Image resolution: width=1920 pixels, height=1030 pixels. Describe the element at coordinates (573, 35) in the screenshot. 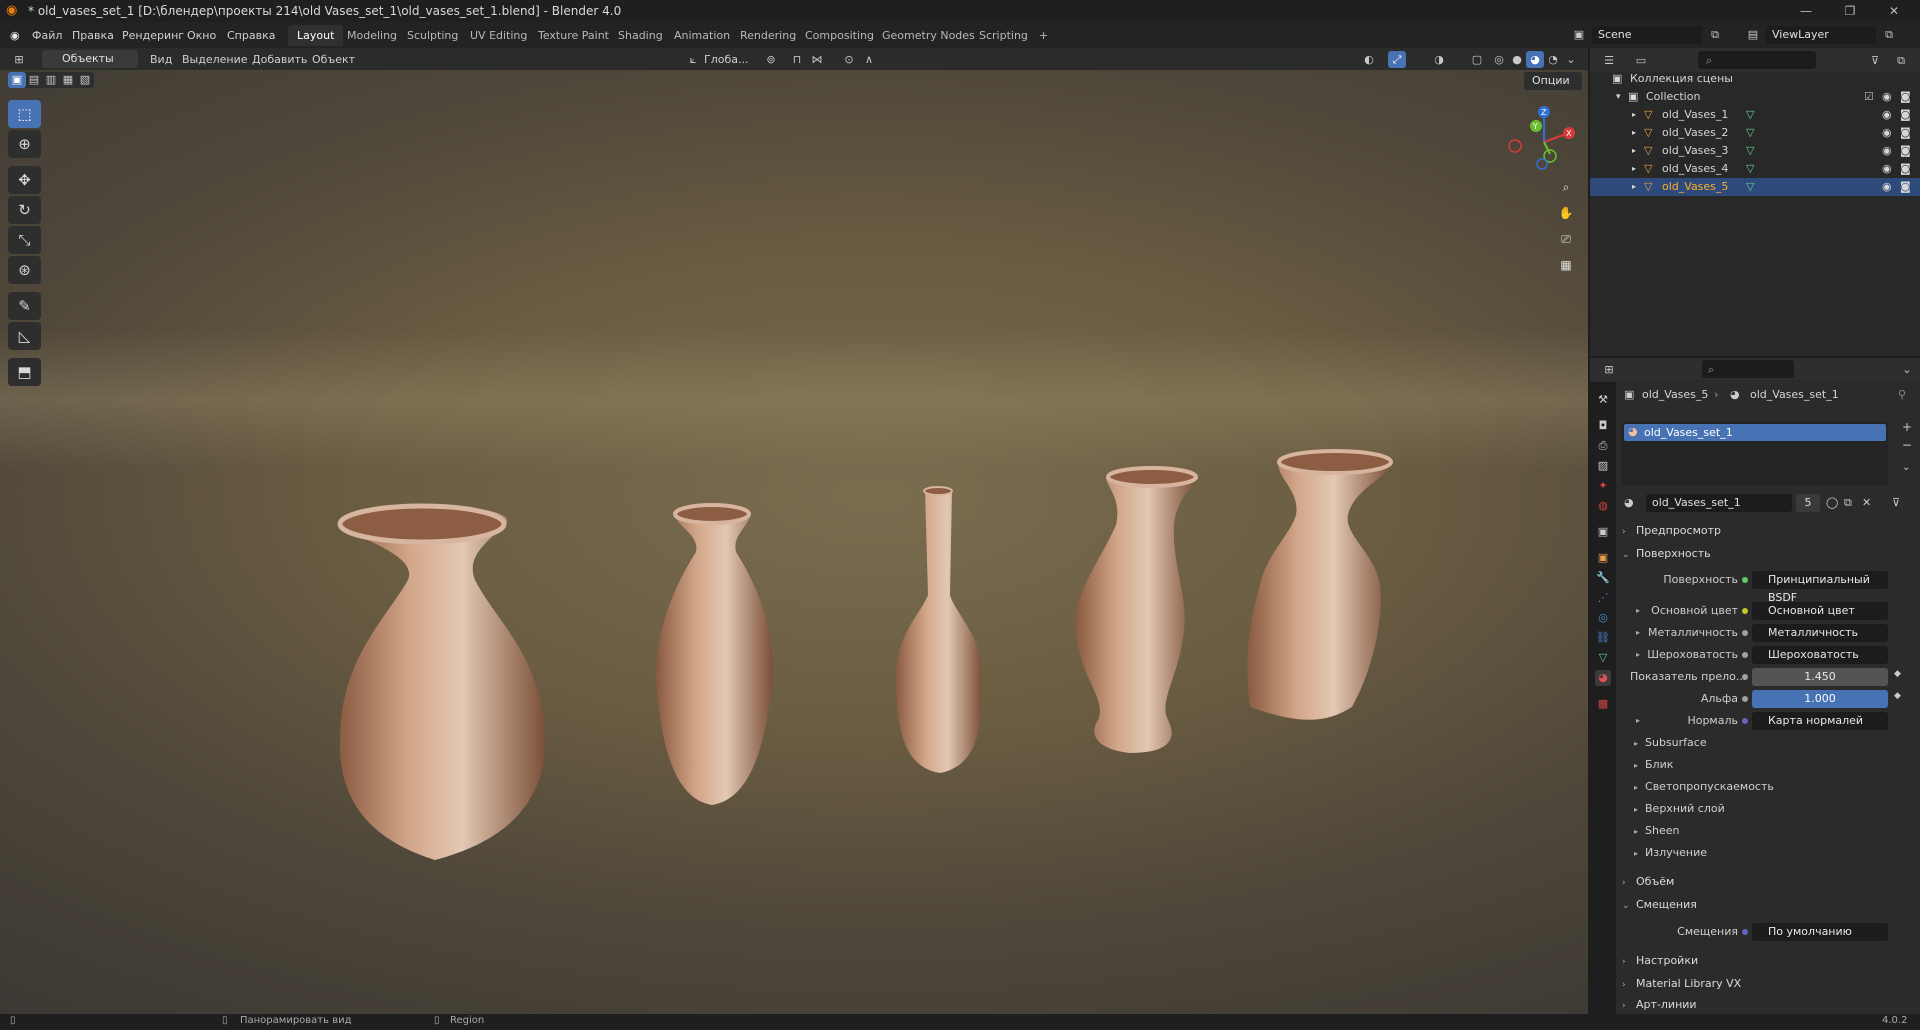

I see `tab-texture-paint: Texture Paint` at that location.